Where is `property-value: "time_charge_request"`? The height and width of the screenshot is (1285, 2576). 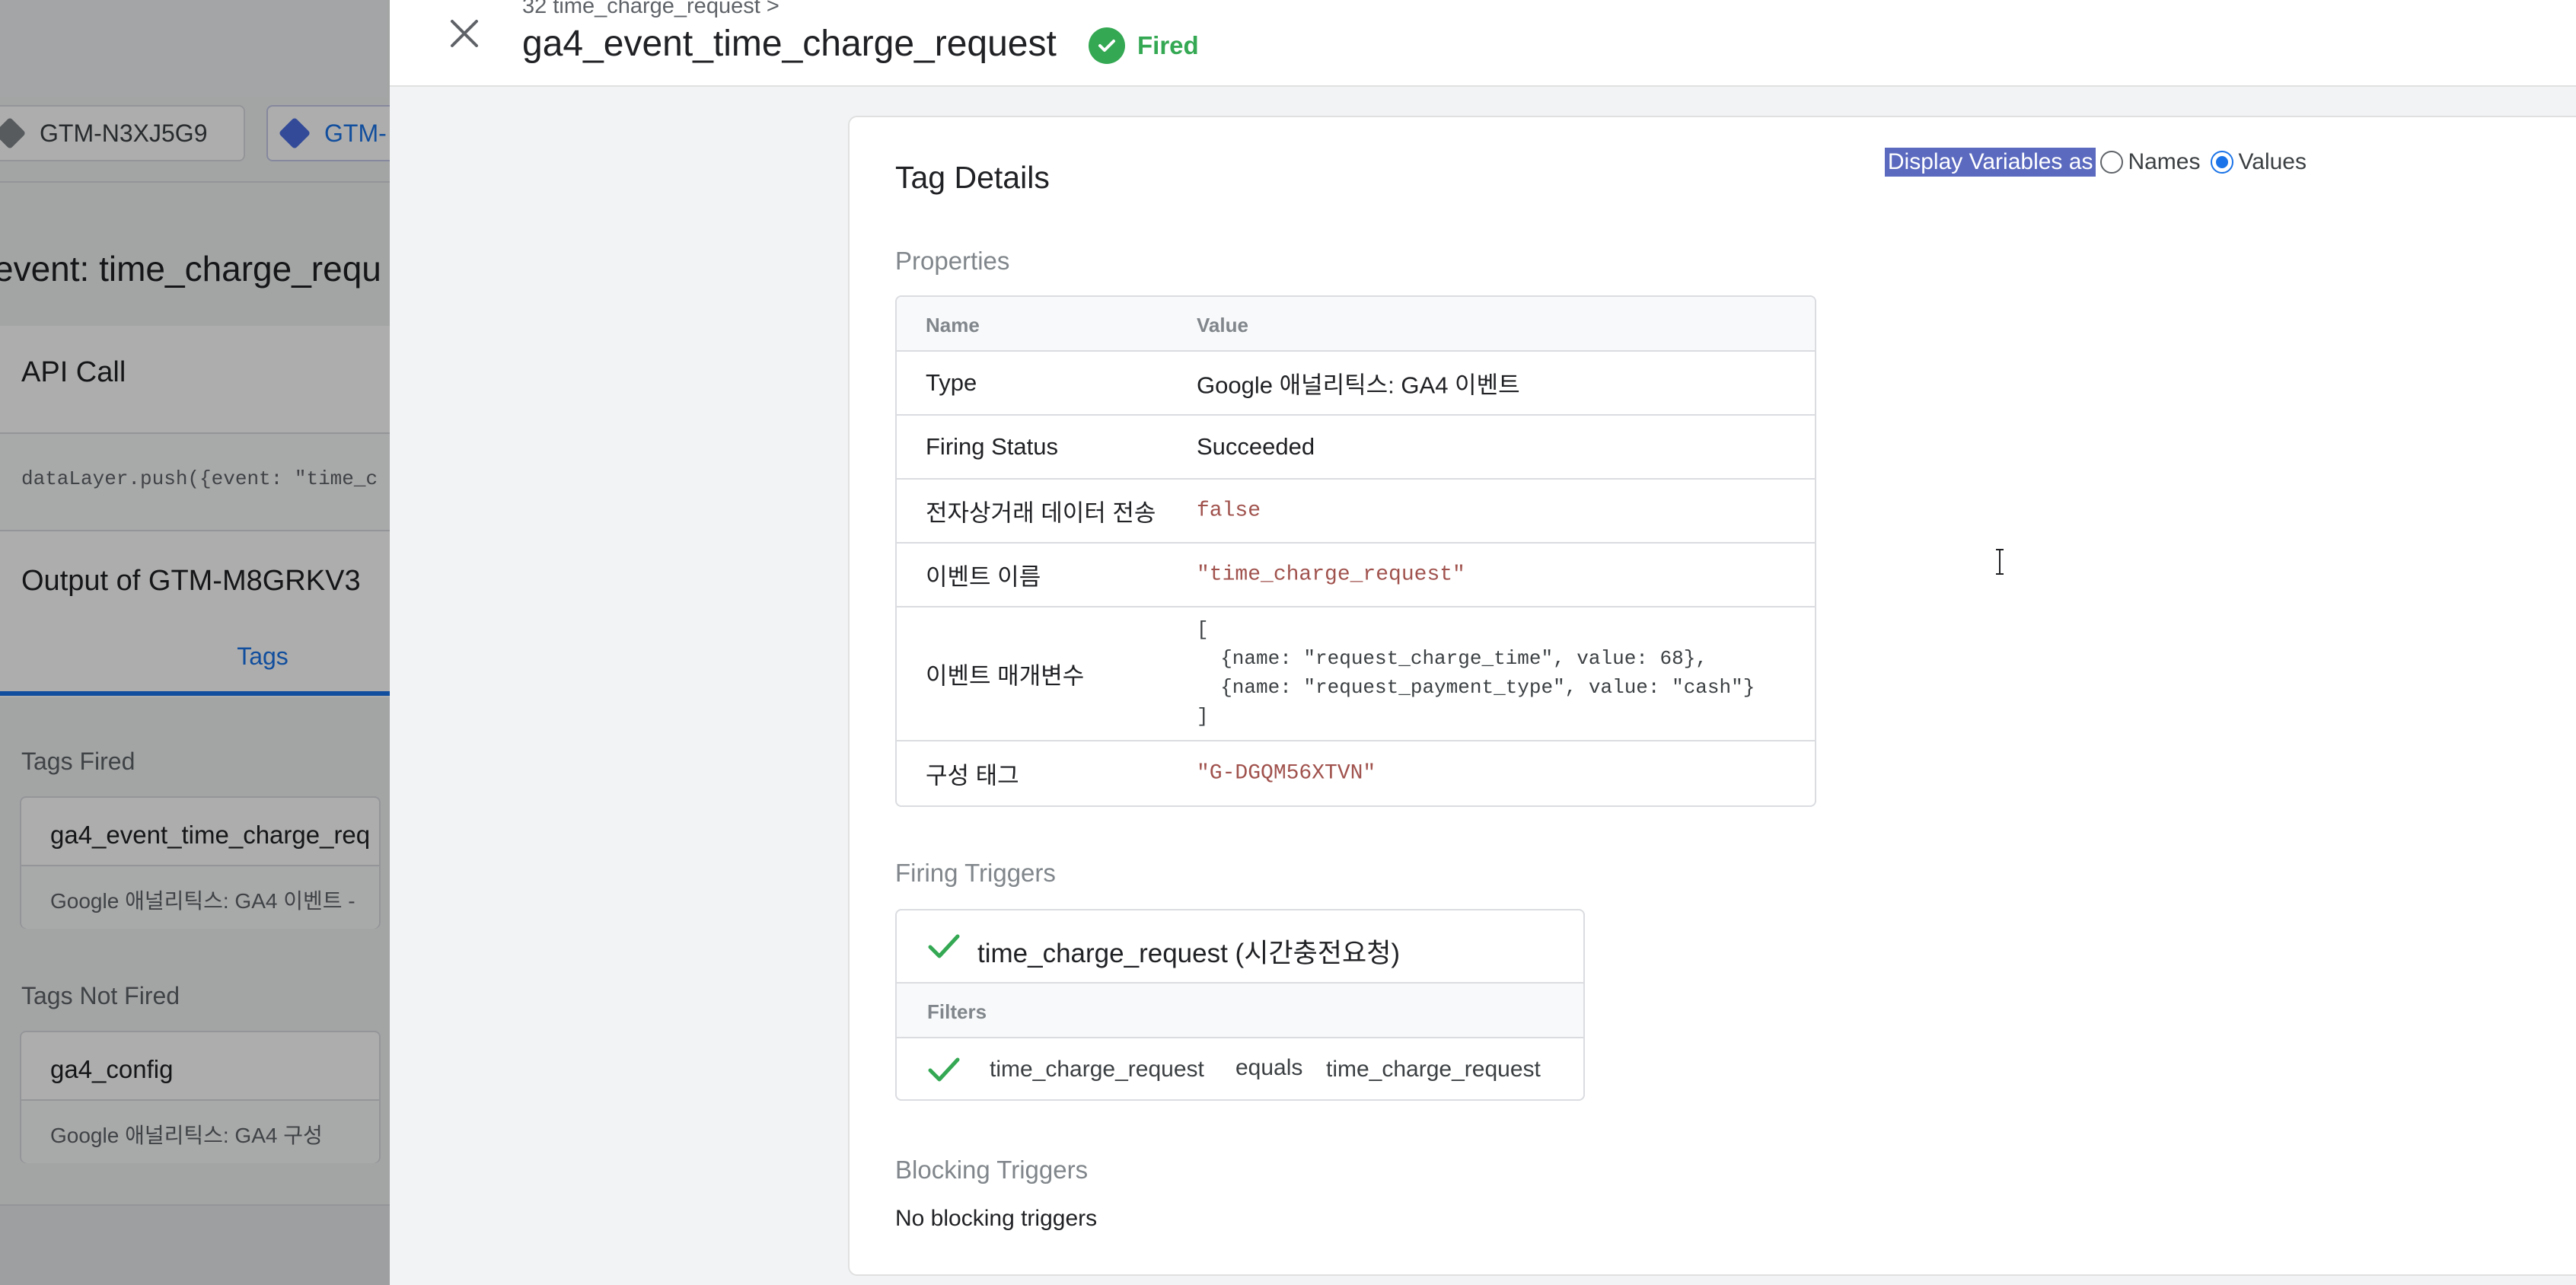 property-value: "time_charge_request" is located at coordinates (1331, 575).